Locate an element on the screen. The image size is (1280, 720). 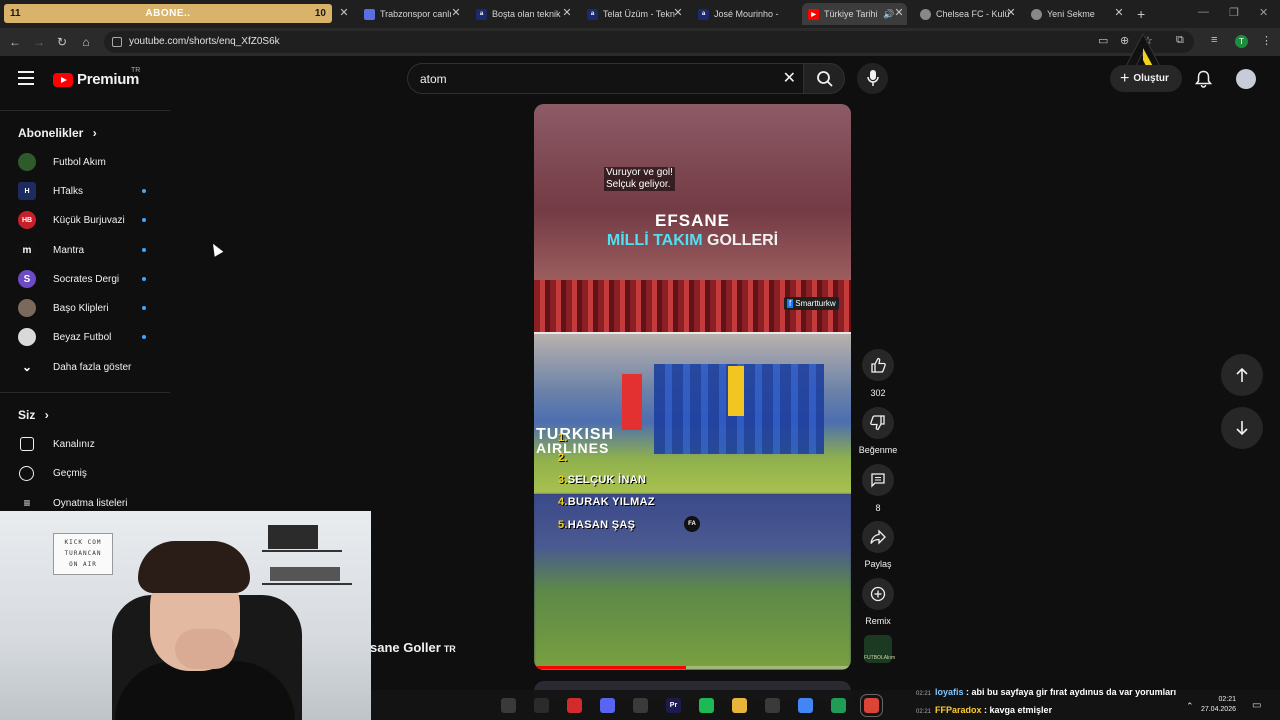
youtube-premium-logo: Premium TR is located at coordinates (96, 77).